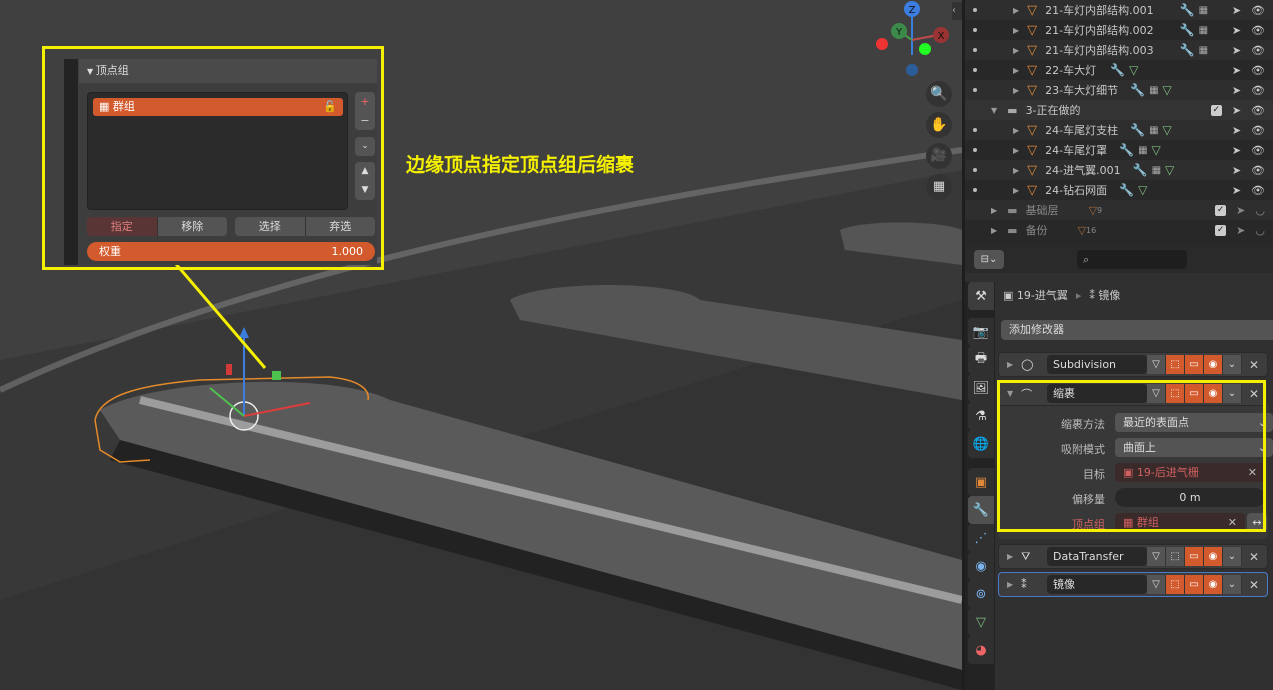 This screenshot has width=1273, height=690. Describe the element at coordinates (981, 482) in the screenshot. I see `object-tab-icon: ▣` at that location.